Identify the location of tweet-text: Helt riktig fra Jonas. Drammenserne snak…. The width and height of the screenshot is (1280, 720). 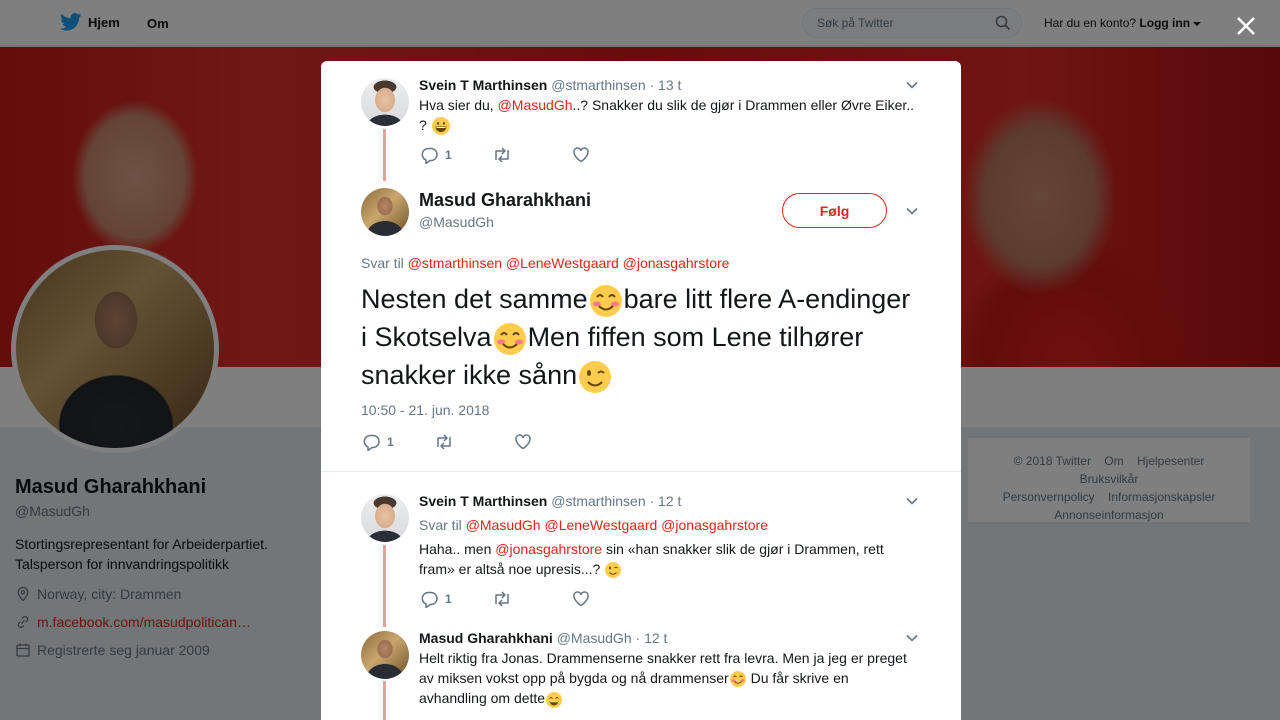
(669, 678).